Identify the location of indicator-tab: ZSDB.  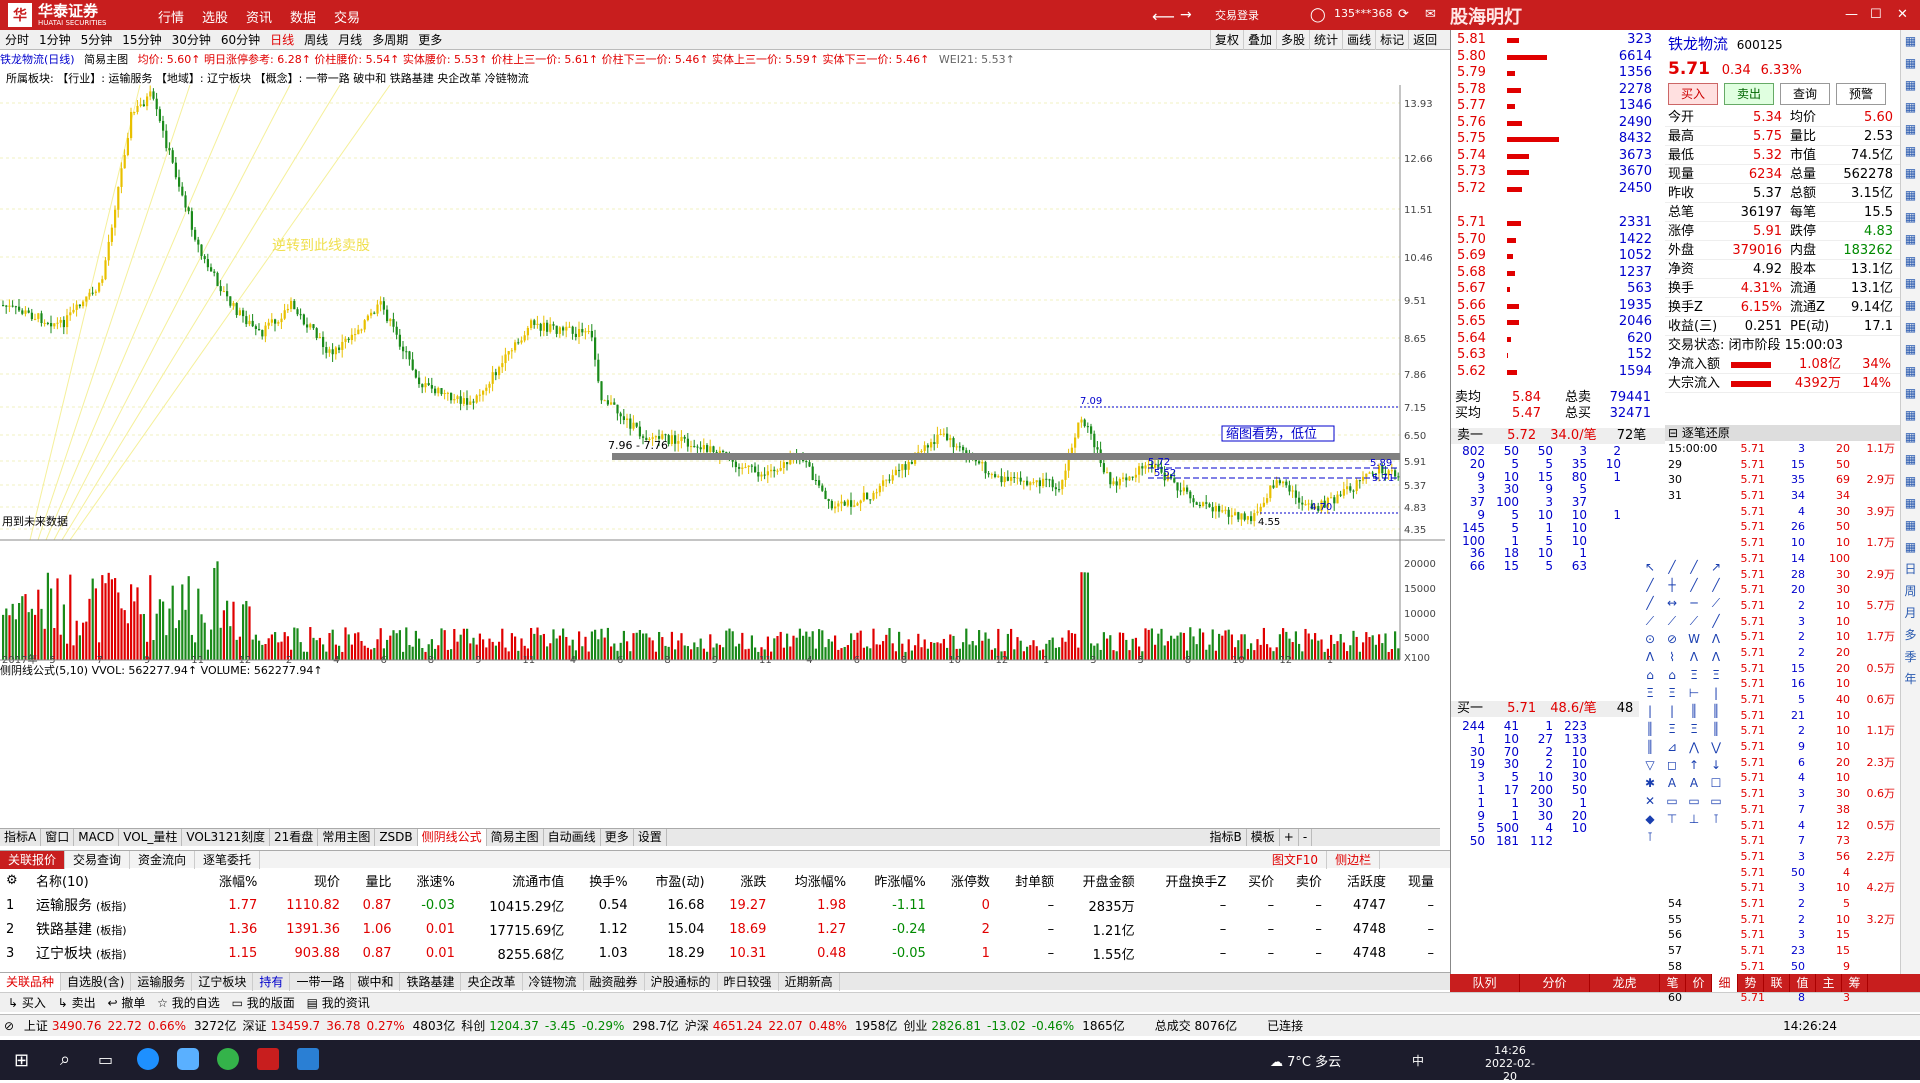
(396, 837).